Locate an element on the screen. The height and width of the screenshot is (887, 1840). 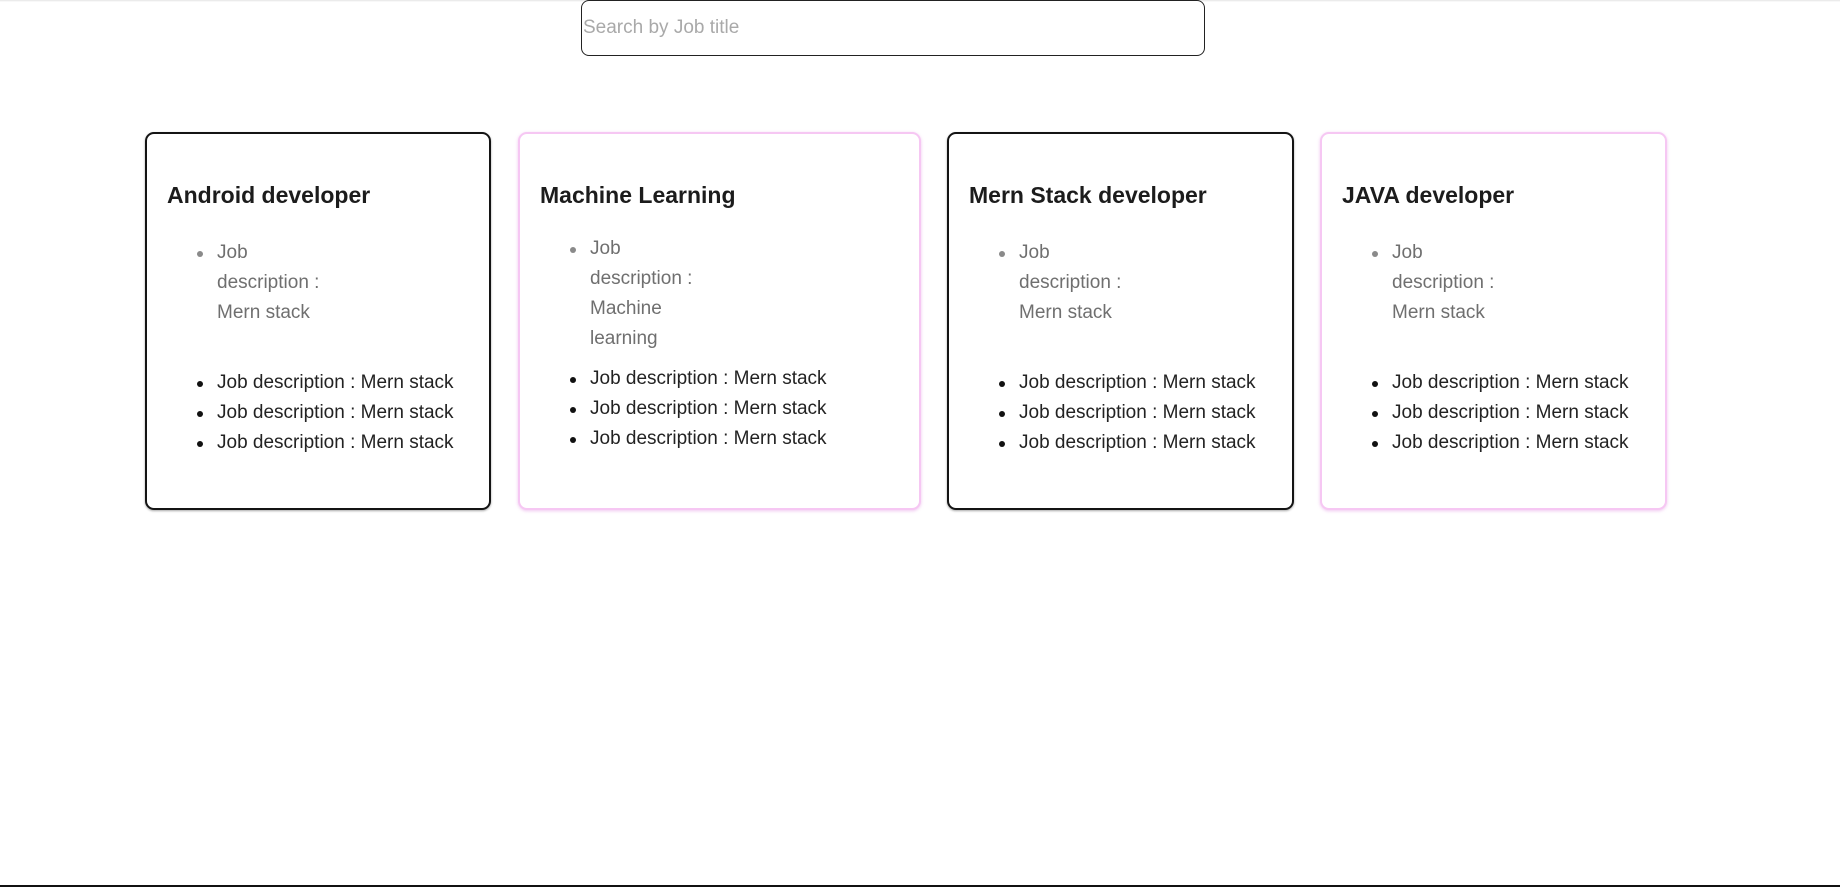
search-input is located at coordinates (893, 28).